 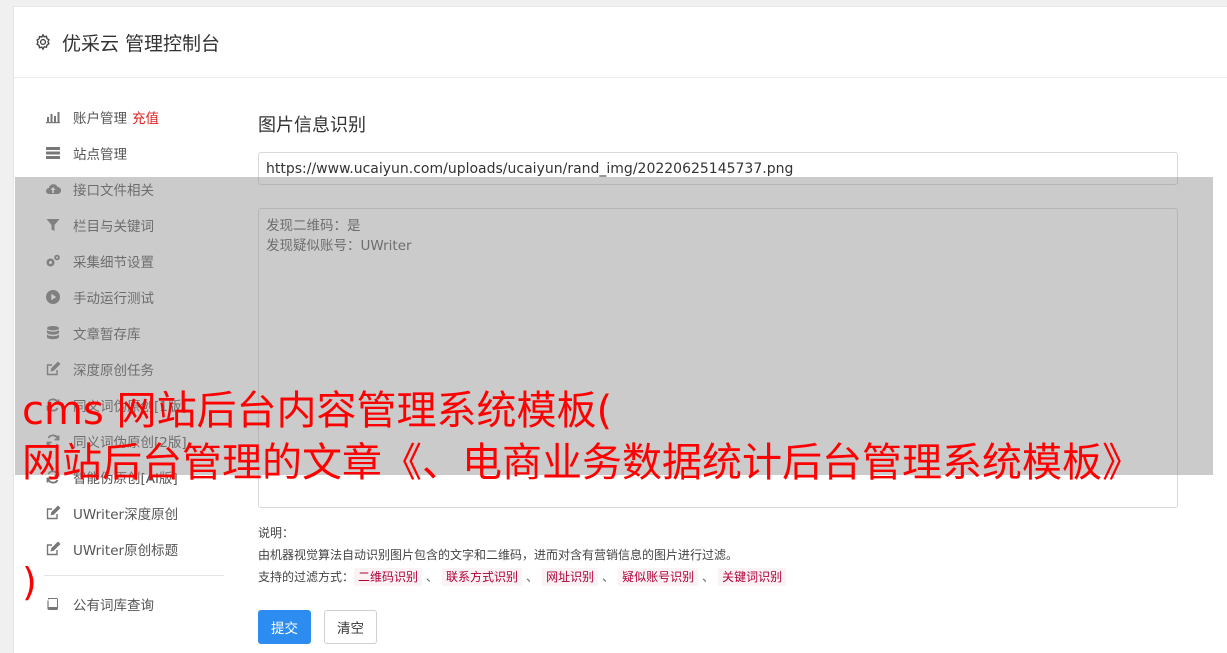 What do you see at coordinates (113, 371) in the screenshot?
I see `sidebar-item-label: 深度原创任务` at bounding box center [113, 371].